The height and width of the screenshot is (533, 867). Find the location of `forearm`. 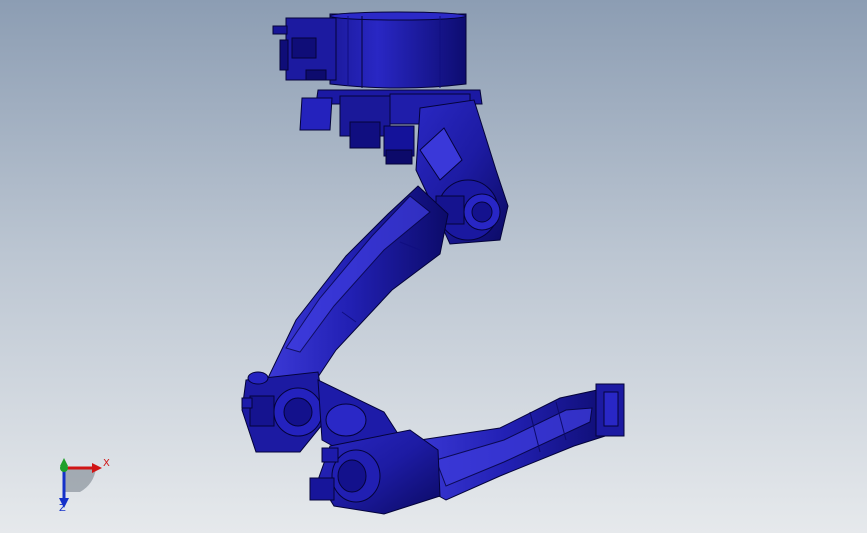

forearm is located at coordinates (517, 442).